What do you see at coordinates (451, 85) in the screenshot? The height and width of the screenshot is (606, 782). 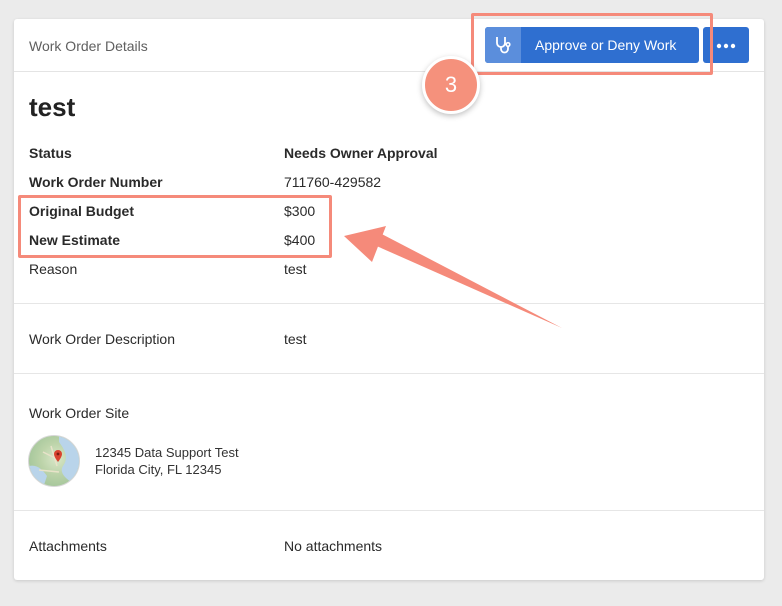 I see `step-number-badge: 3` at bounding box center [451, 85].